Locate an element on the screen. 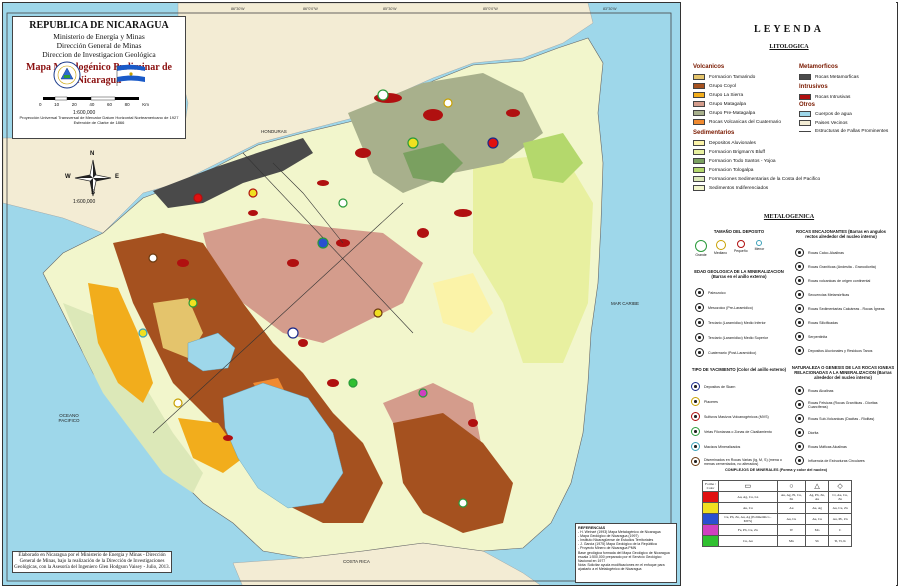 The image size is (900, 588). complex-header-row: Forma / Color ▭ ○ △ ◇ is located at coordinates (777, 486).